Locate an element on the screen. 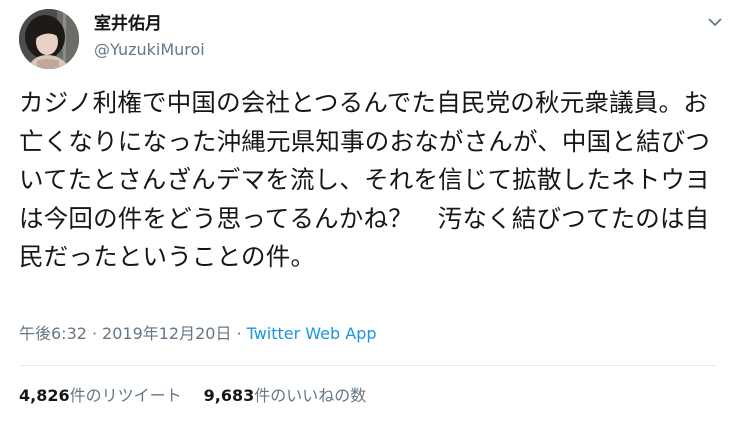  divider is located at coordinates (368, 365).